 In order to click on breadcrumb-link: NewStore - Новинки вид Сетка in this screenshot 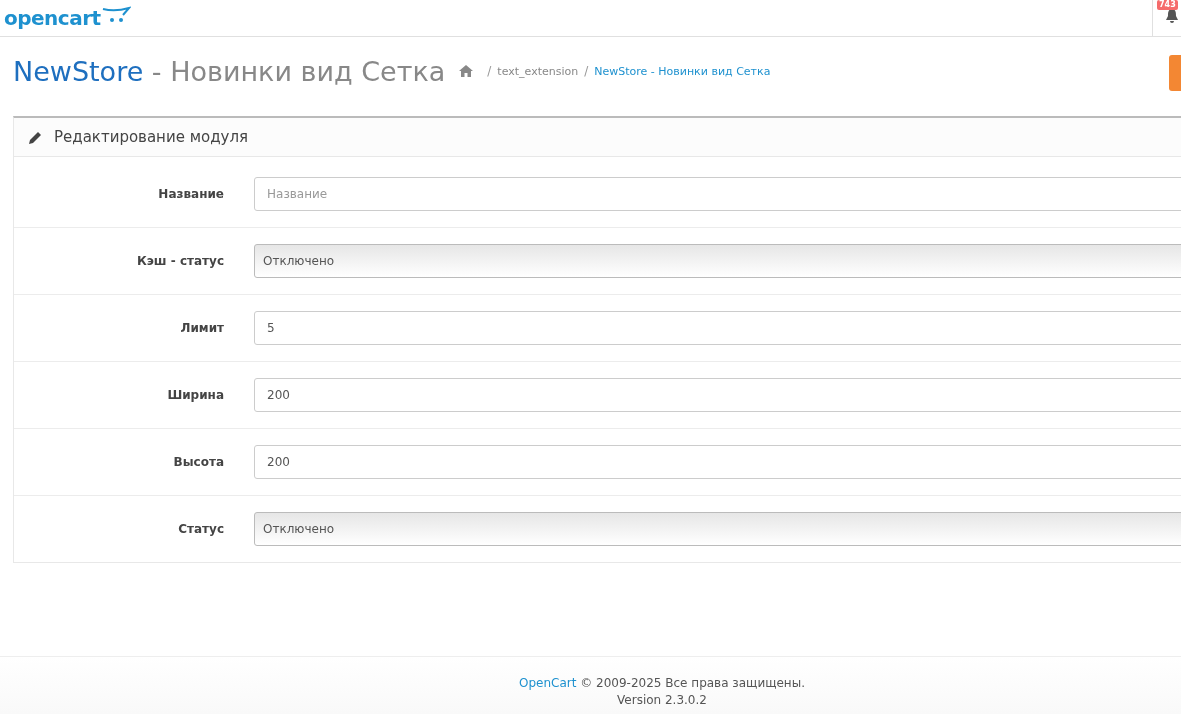, I will do `click(682, 71)`.